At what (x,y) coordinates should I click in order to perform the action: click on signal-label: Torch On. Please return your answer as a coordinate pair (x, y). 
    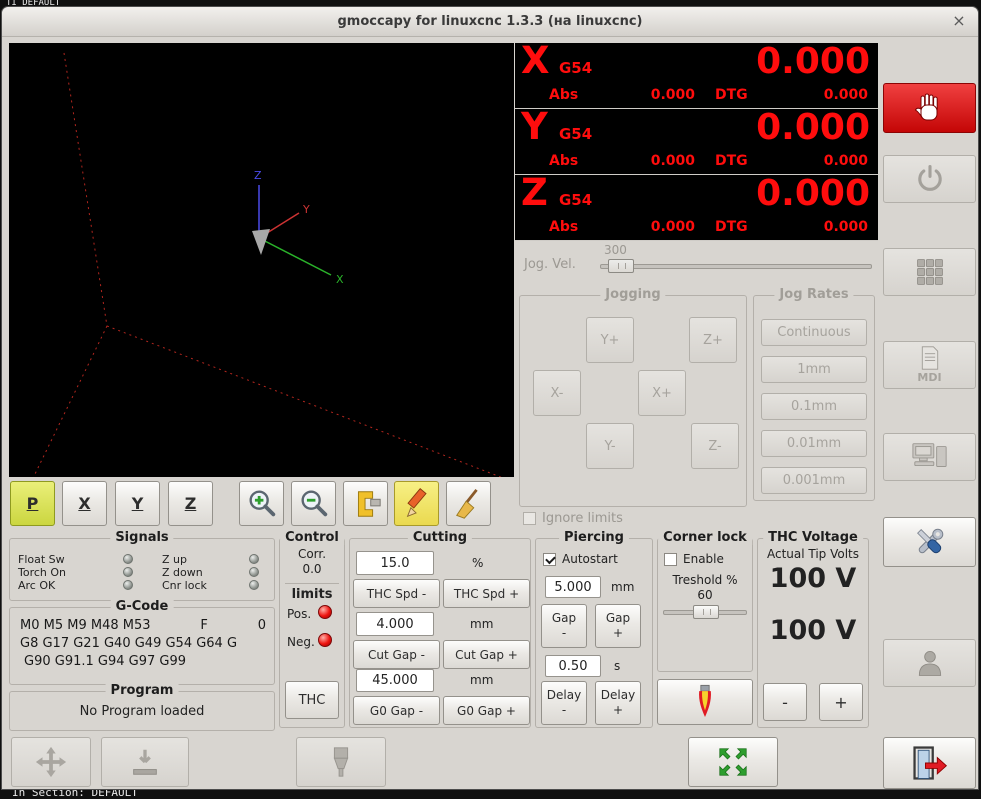
    Looking at the image, I should click on (42, 572).